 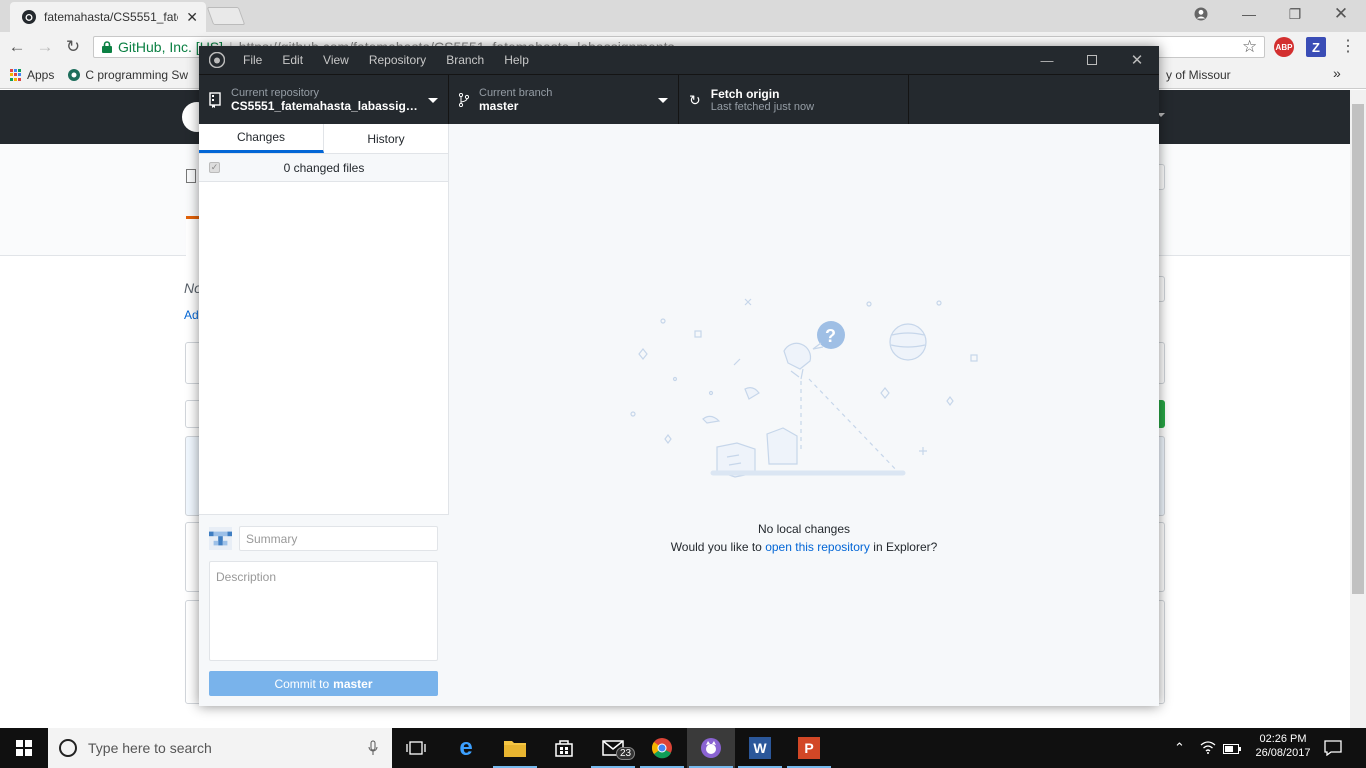 What do you see at coordinates (252, 60) in the screenshot?
I see `menu-file: File` at bounding box center [252, 60].